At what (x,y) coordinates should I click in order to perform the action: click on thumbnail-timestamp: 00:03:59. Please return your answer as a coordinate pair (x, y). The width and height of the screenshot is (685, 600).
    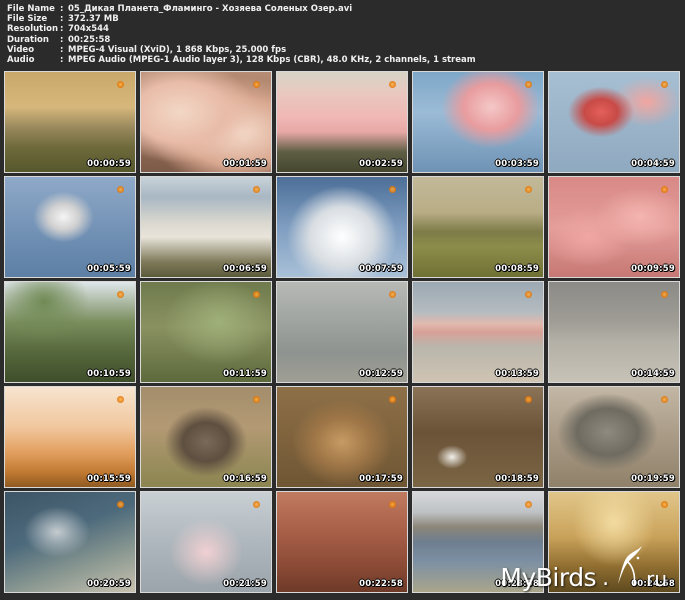
    Looking at the image, I should click on (517, 164).